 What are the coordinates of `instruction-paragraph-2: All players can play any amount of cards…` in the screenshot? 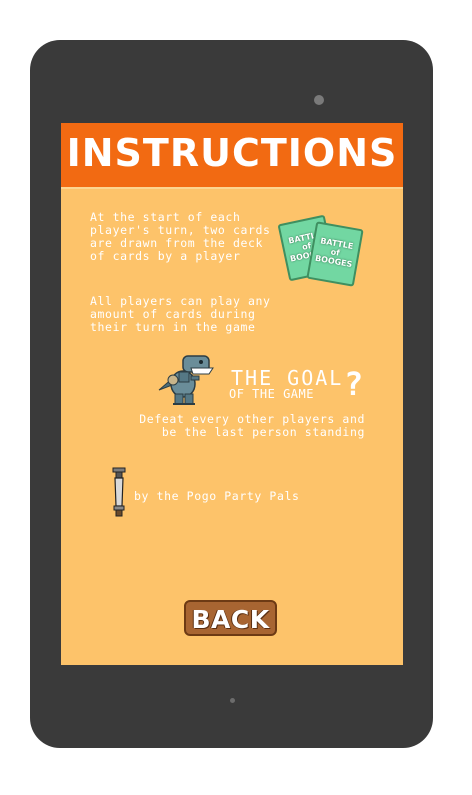 It's located at (180, 314).